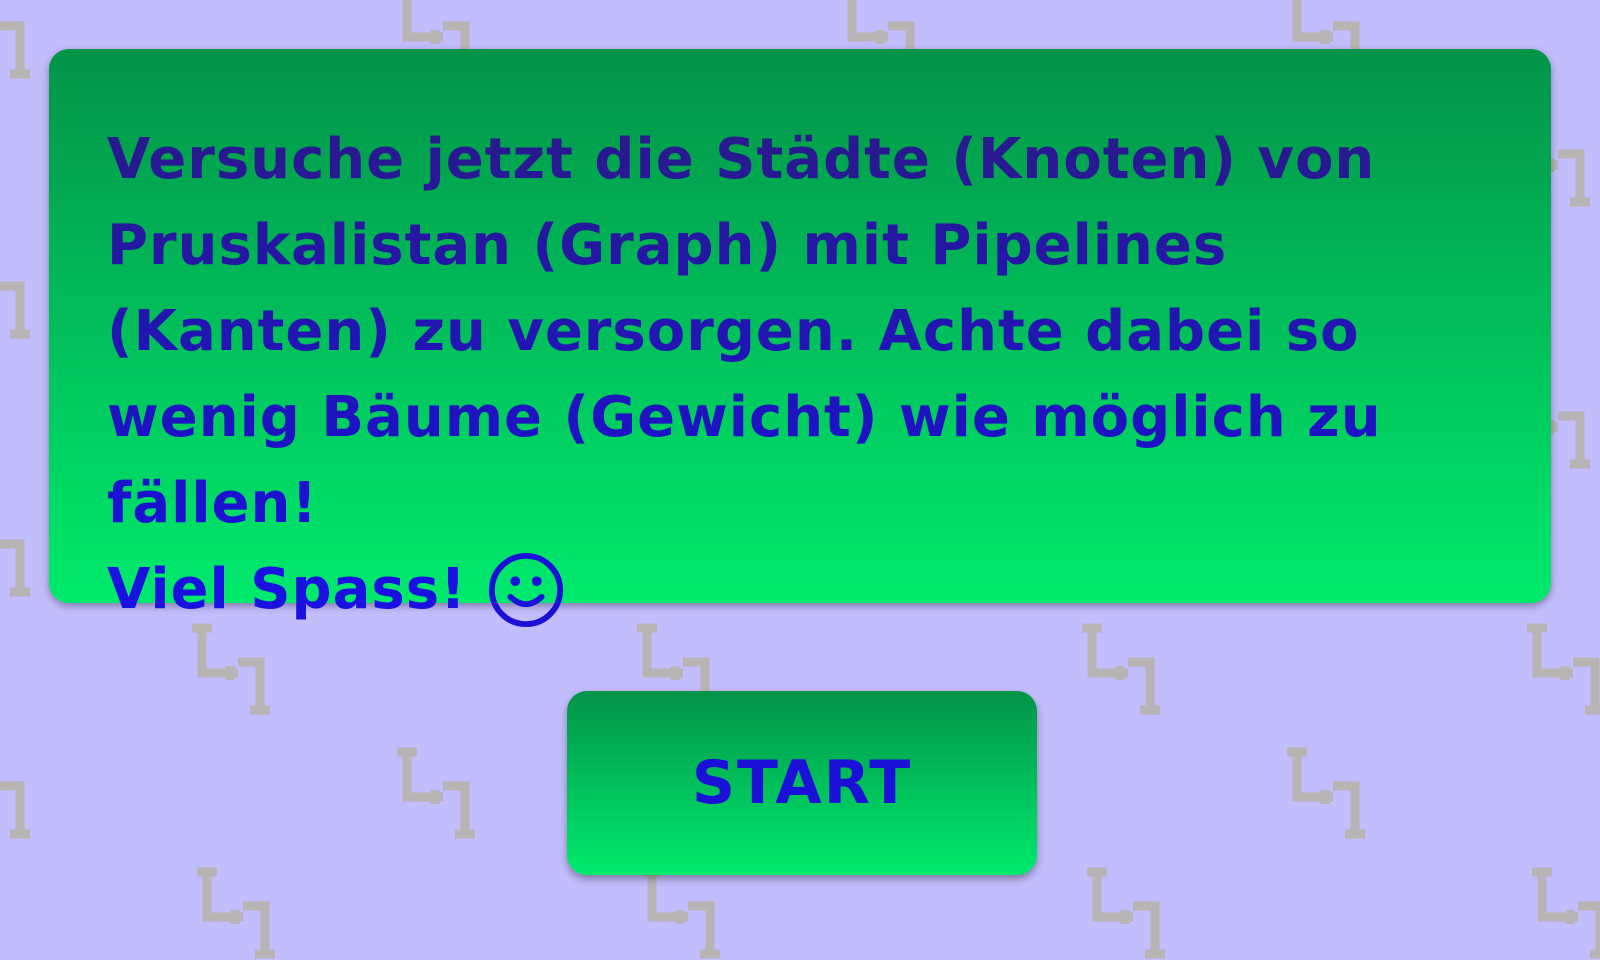  What do you see at coordinates (802, 783) in the screenshot?
I see `start-button: START` at bounding box center [802, 783].